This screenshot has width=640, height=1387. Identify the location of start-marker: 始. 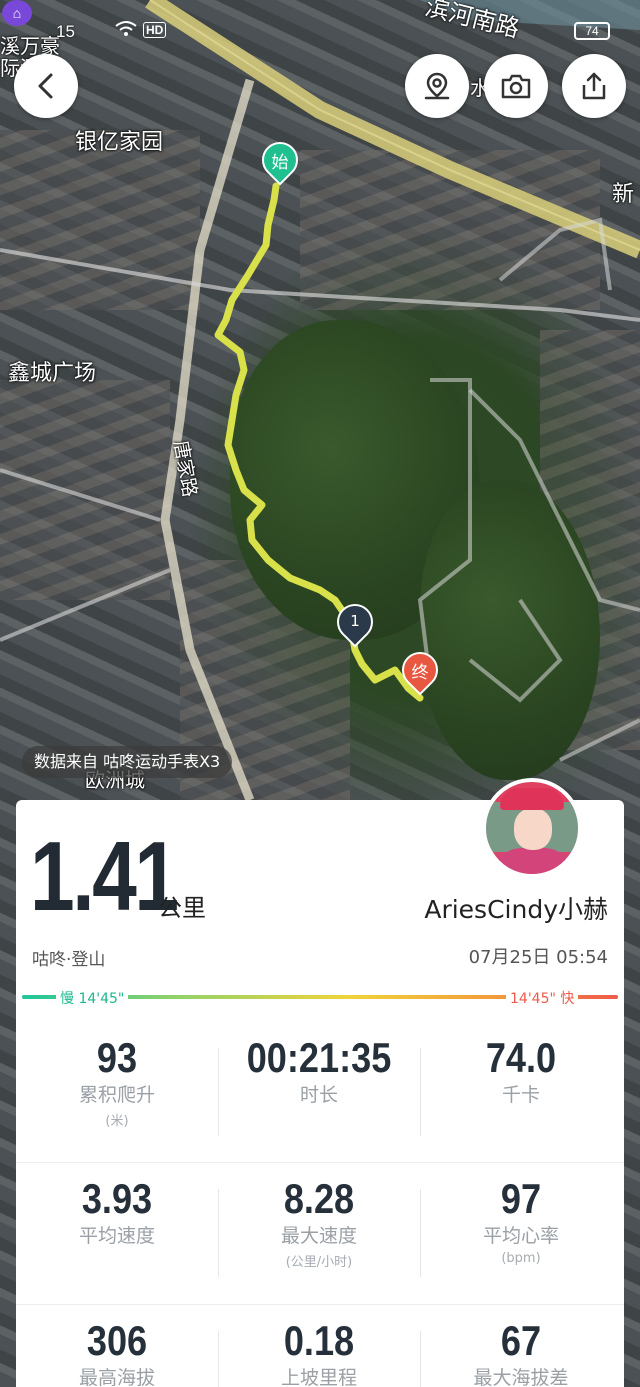
(280, 160).